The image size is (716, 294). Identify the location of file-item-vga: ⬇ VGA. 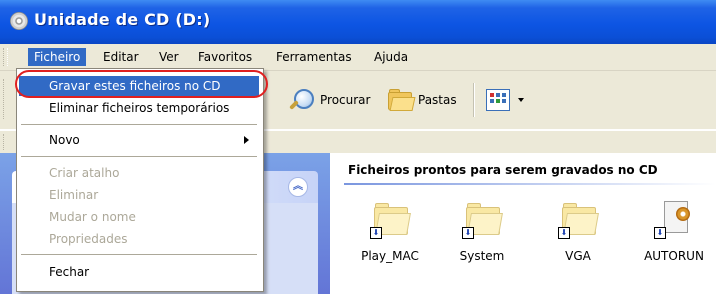
(578, 236).